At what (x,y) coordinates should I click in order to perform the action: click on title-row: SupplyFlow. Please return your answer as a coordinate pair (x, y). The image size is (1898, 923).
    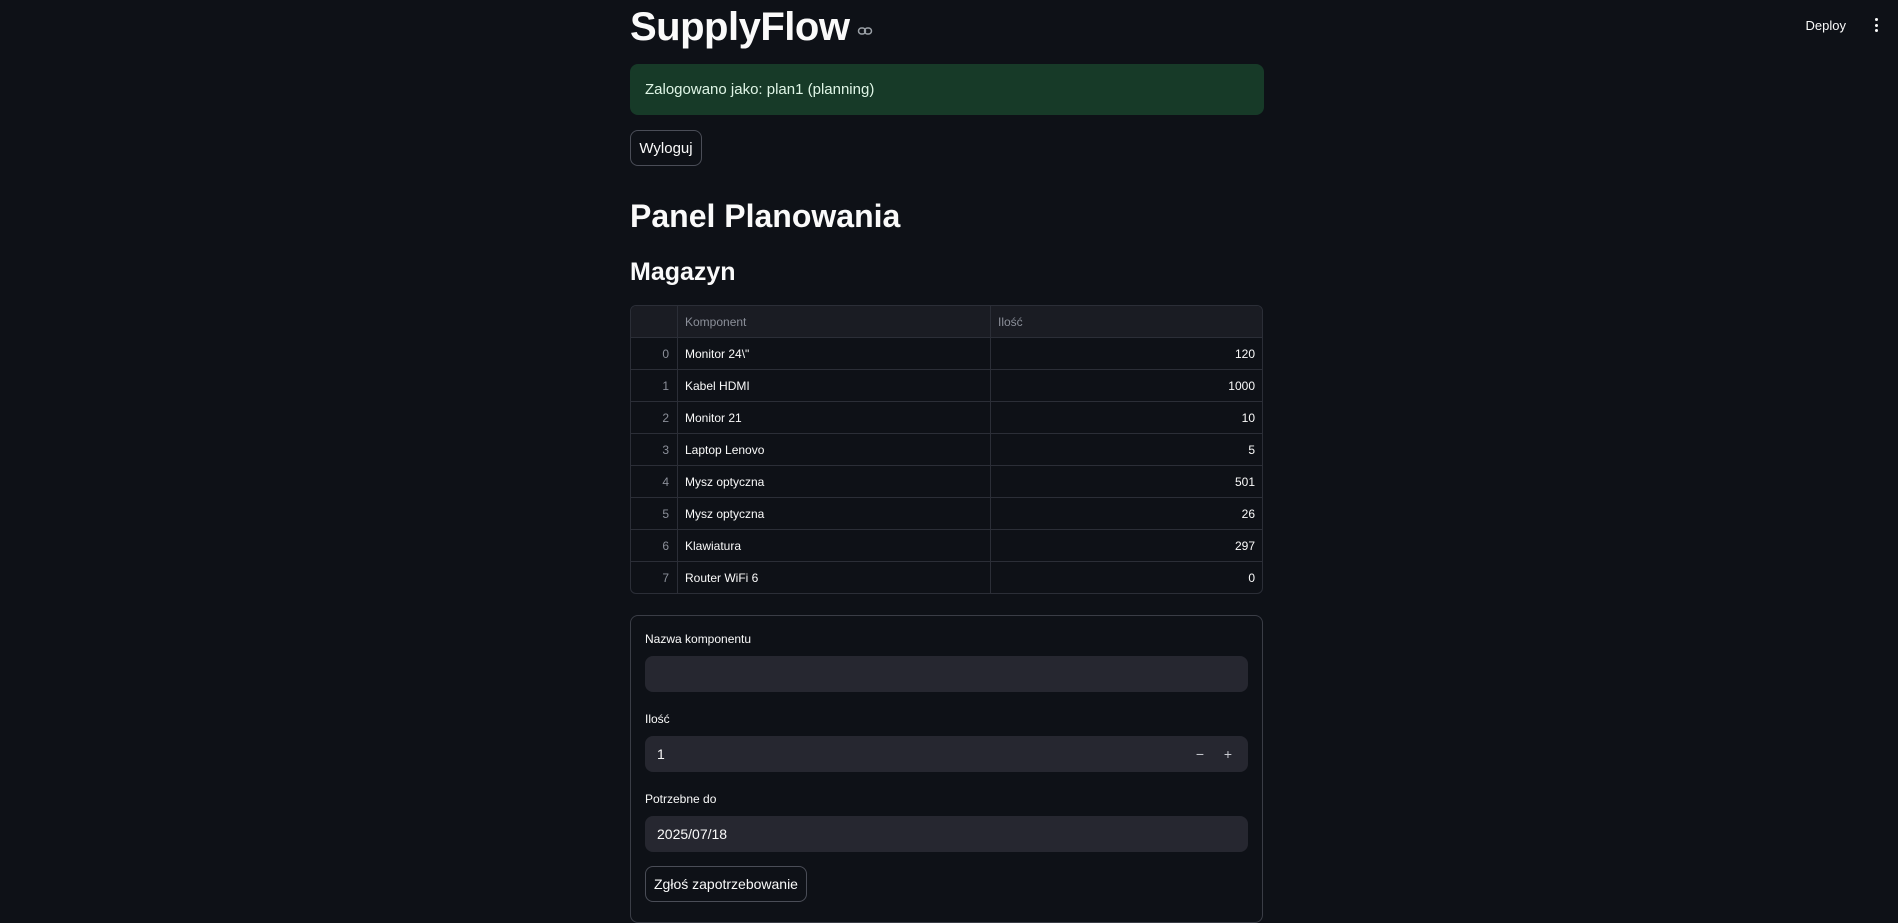
    Looking at the image, I should click on (947, 27).